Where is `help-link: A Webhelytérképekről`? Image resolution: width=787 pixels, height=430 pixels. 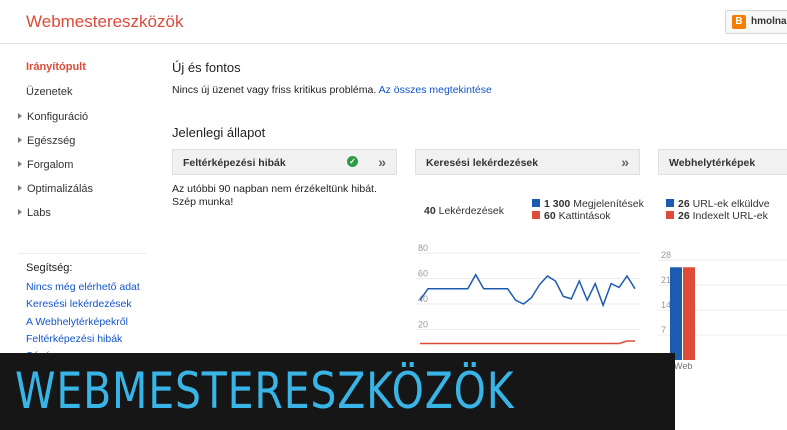
help-link: A Webhelytérképekről is located at coordinates (77, 322).